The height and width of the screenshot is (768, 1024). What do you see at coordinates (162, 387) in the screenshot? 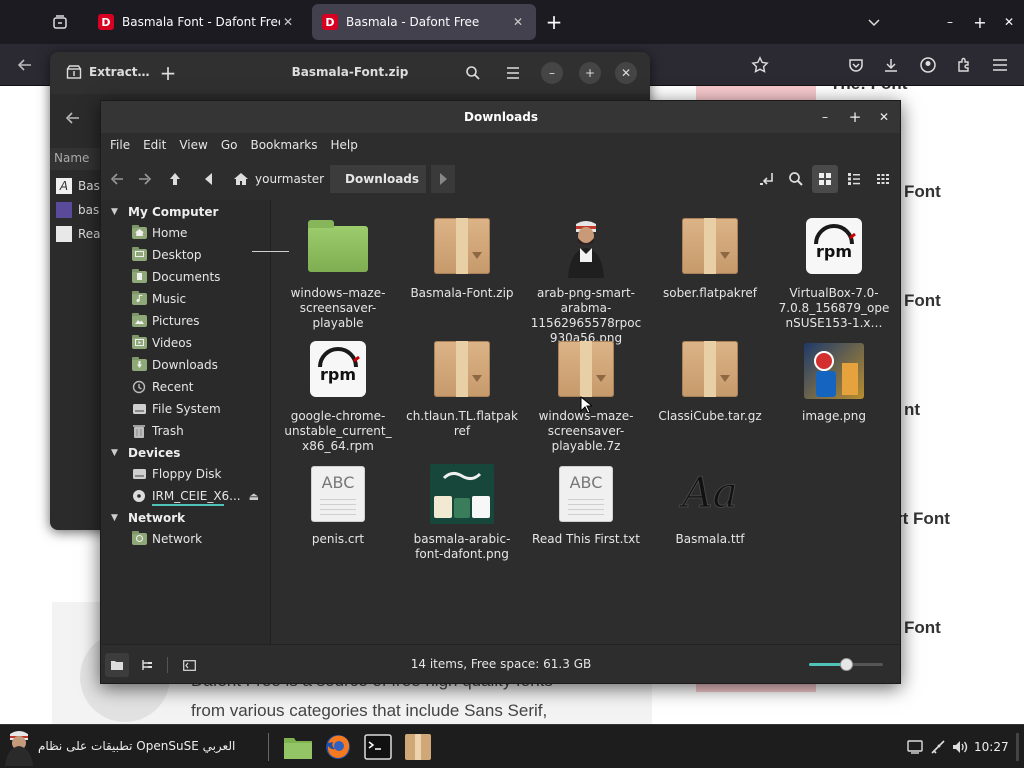
I see `sidebar-item-recent: Recent` at bounding box center [162, 387].